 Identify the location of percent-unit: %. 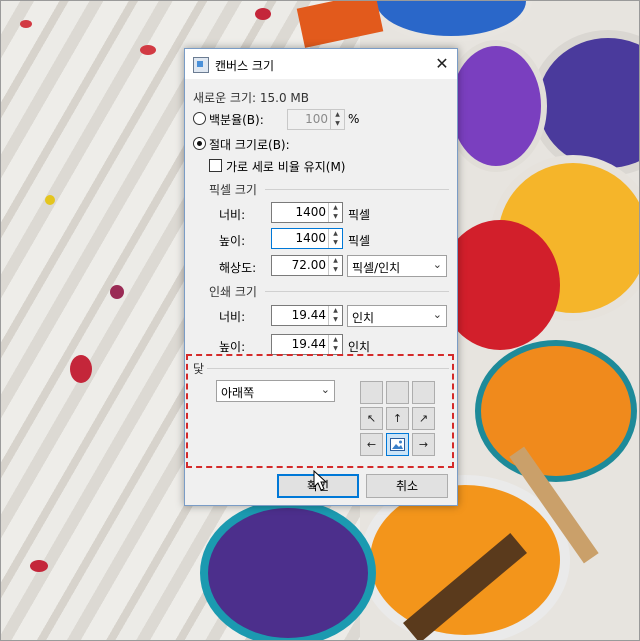
(354, 119).